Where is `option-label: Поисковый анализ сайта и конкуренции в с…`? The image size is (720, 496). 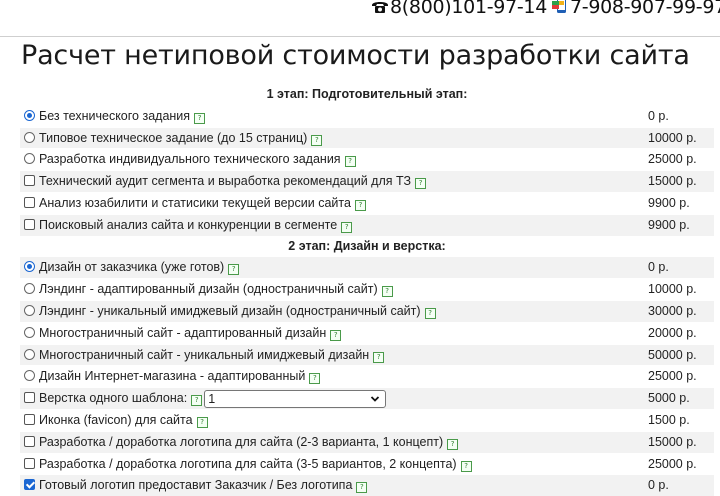
option-label: Поисковый анализ сайта и конкуренции в с… is located at coordinates (188, 225).